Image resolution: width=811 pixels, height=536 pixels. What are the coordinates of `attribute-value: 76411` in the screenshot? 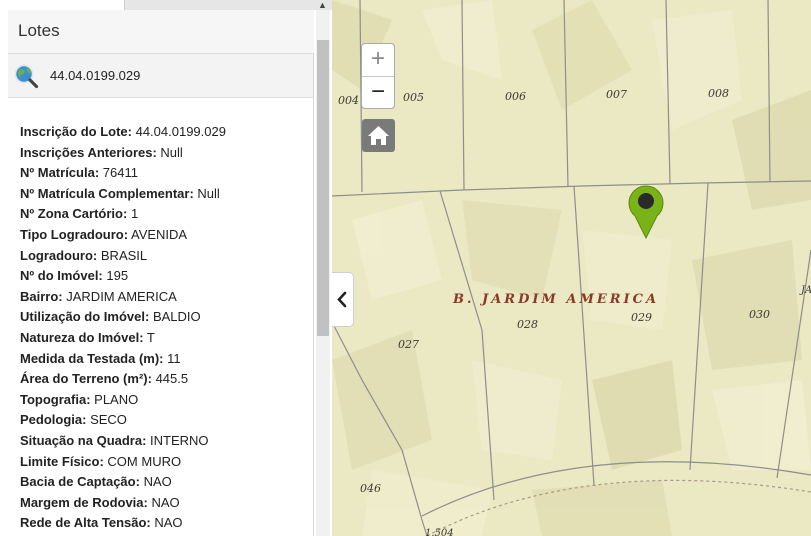 It's located at (120, 173).